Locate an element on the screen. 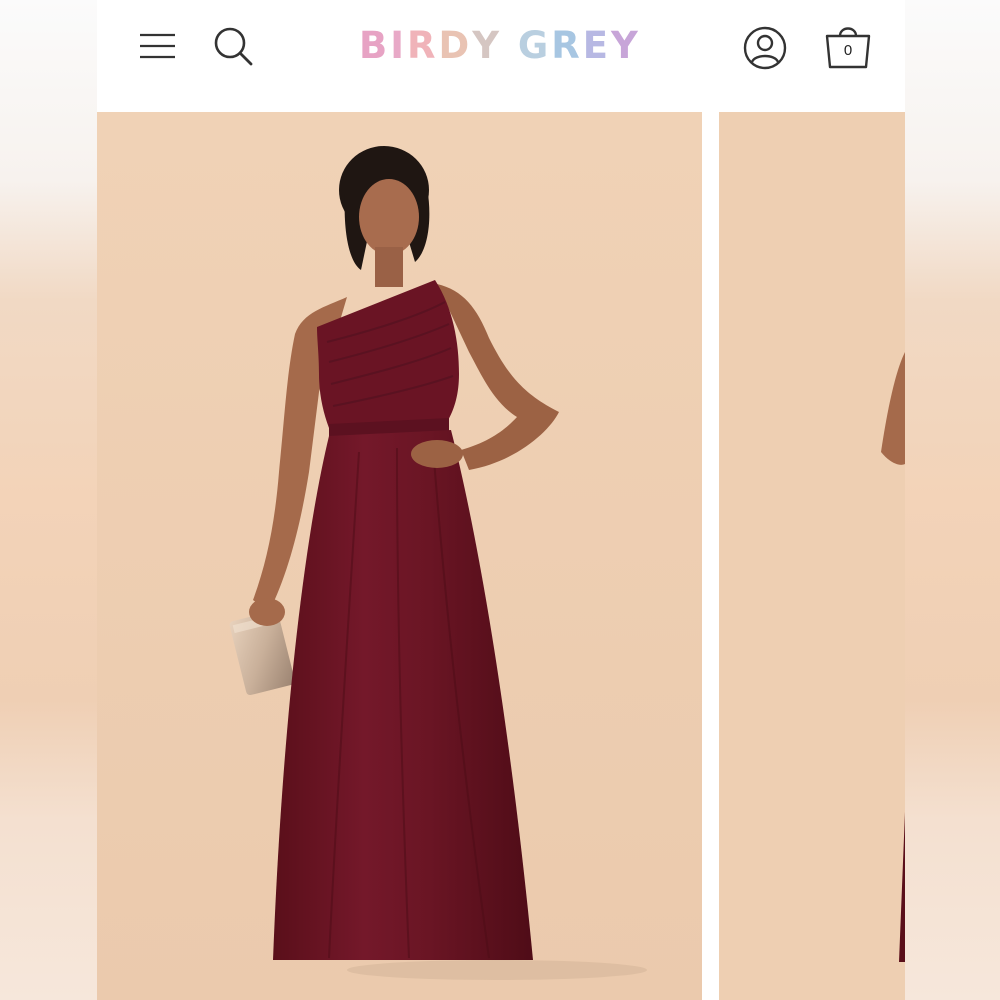  search-icon is located at coordinates (233, 46).